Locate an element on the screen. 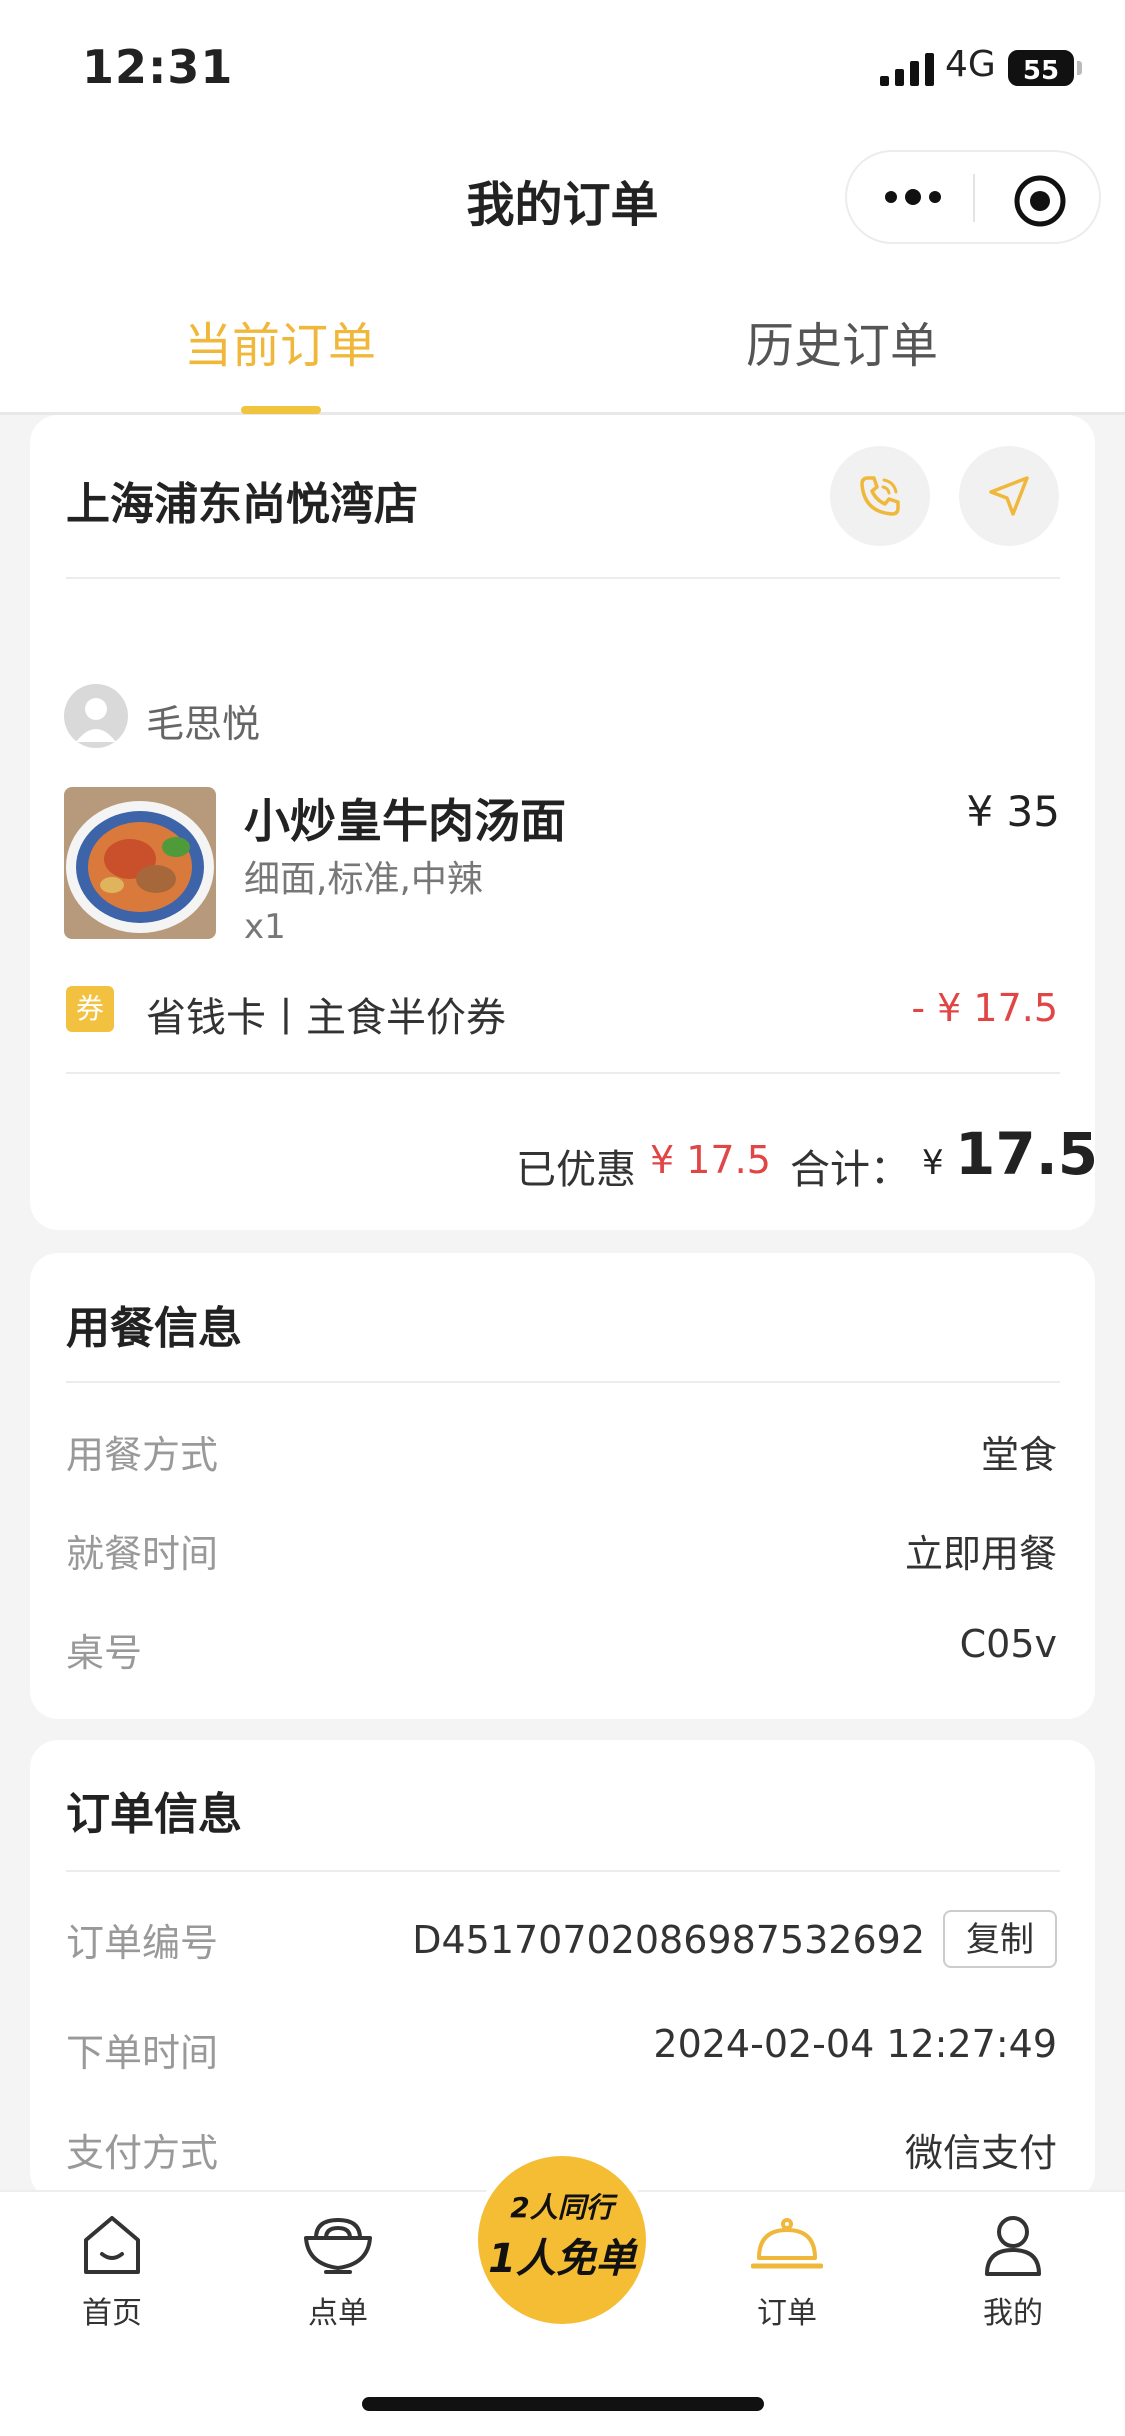 The image size is (1125, 2436). food-spec: 细面,标准,中辣 is located at coordinates (363, 879).